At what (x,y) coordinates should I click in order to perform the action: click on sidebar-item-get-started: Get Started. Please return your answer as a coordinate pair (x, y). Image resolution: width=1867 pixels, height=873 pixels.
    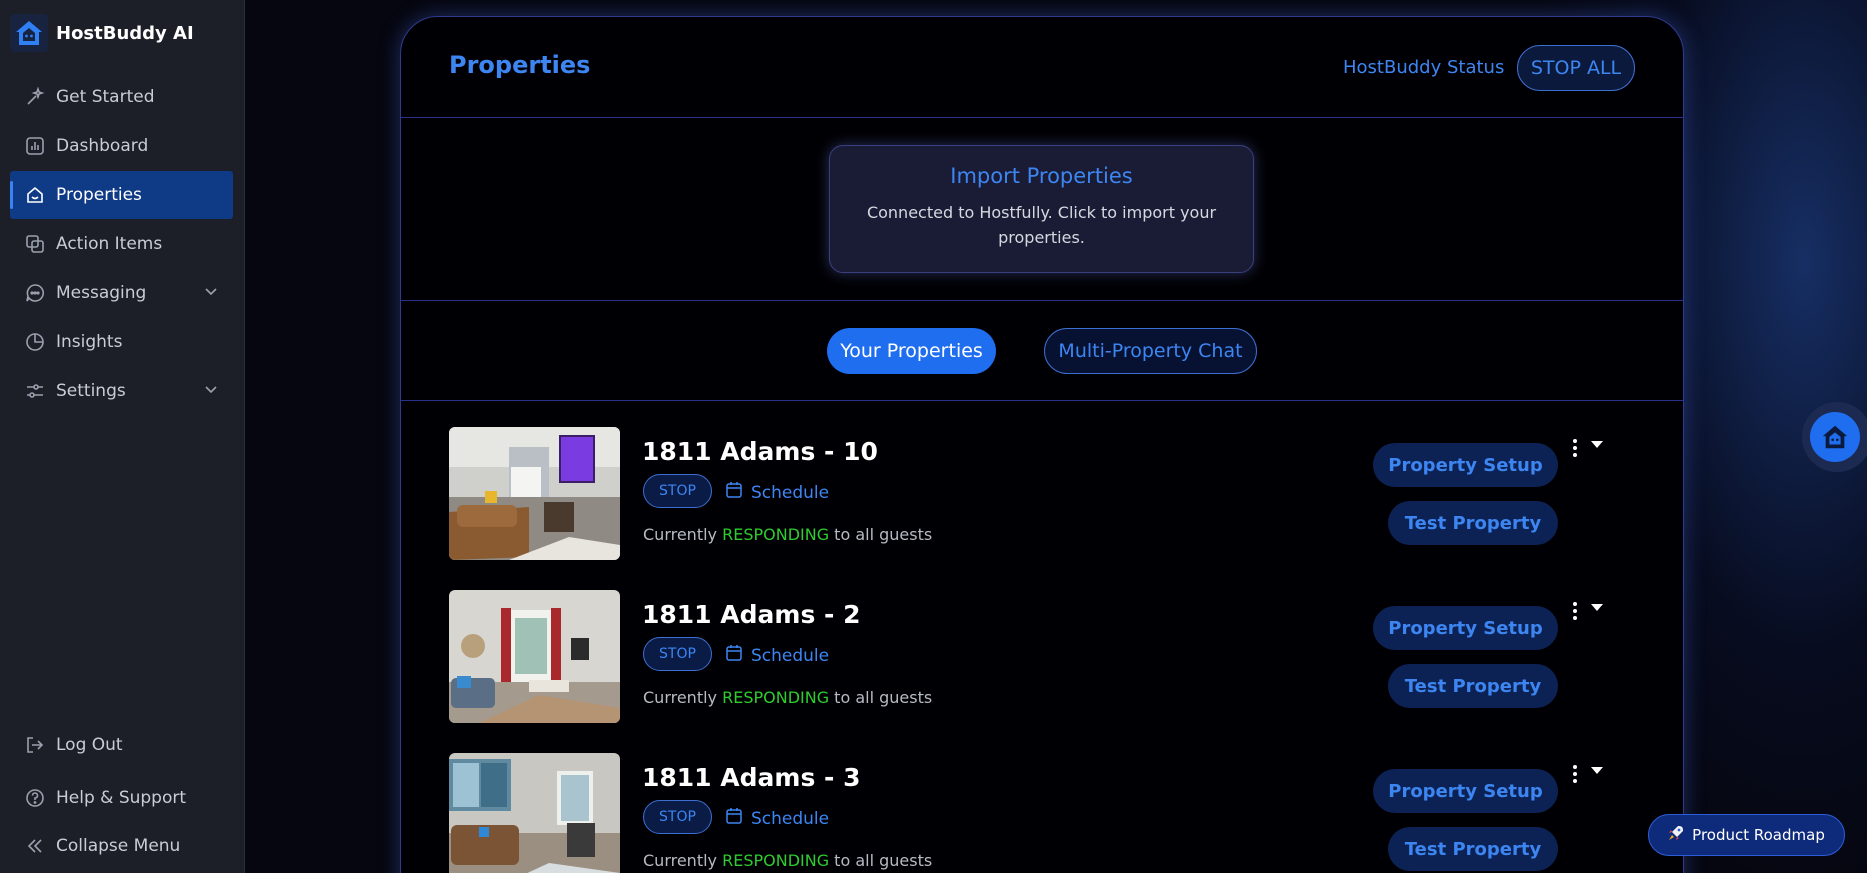
    Looking at the image, I should click on (121, 97).